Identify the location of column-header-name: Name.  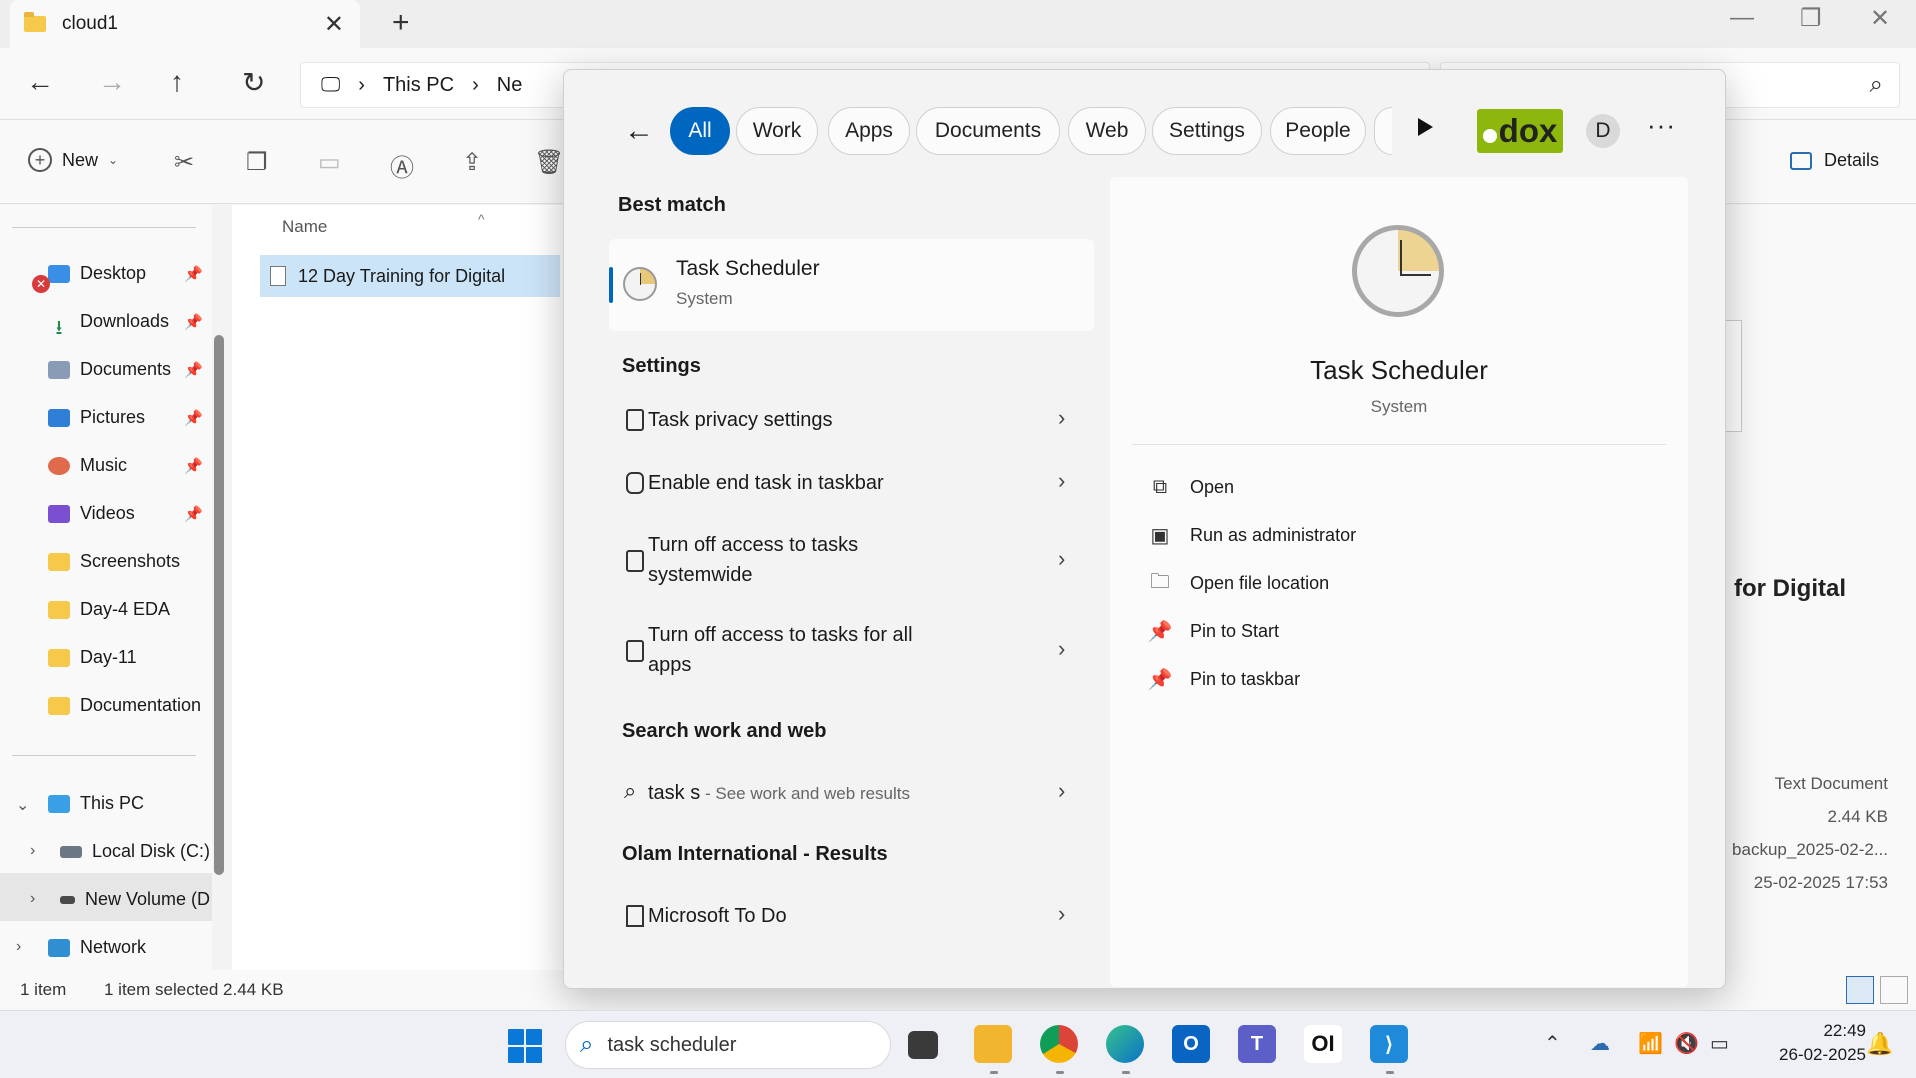
(304, 227).